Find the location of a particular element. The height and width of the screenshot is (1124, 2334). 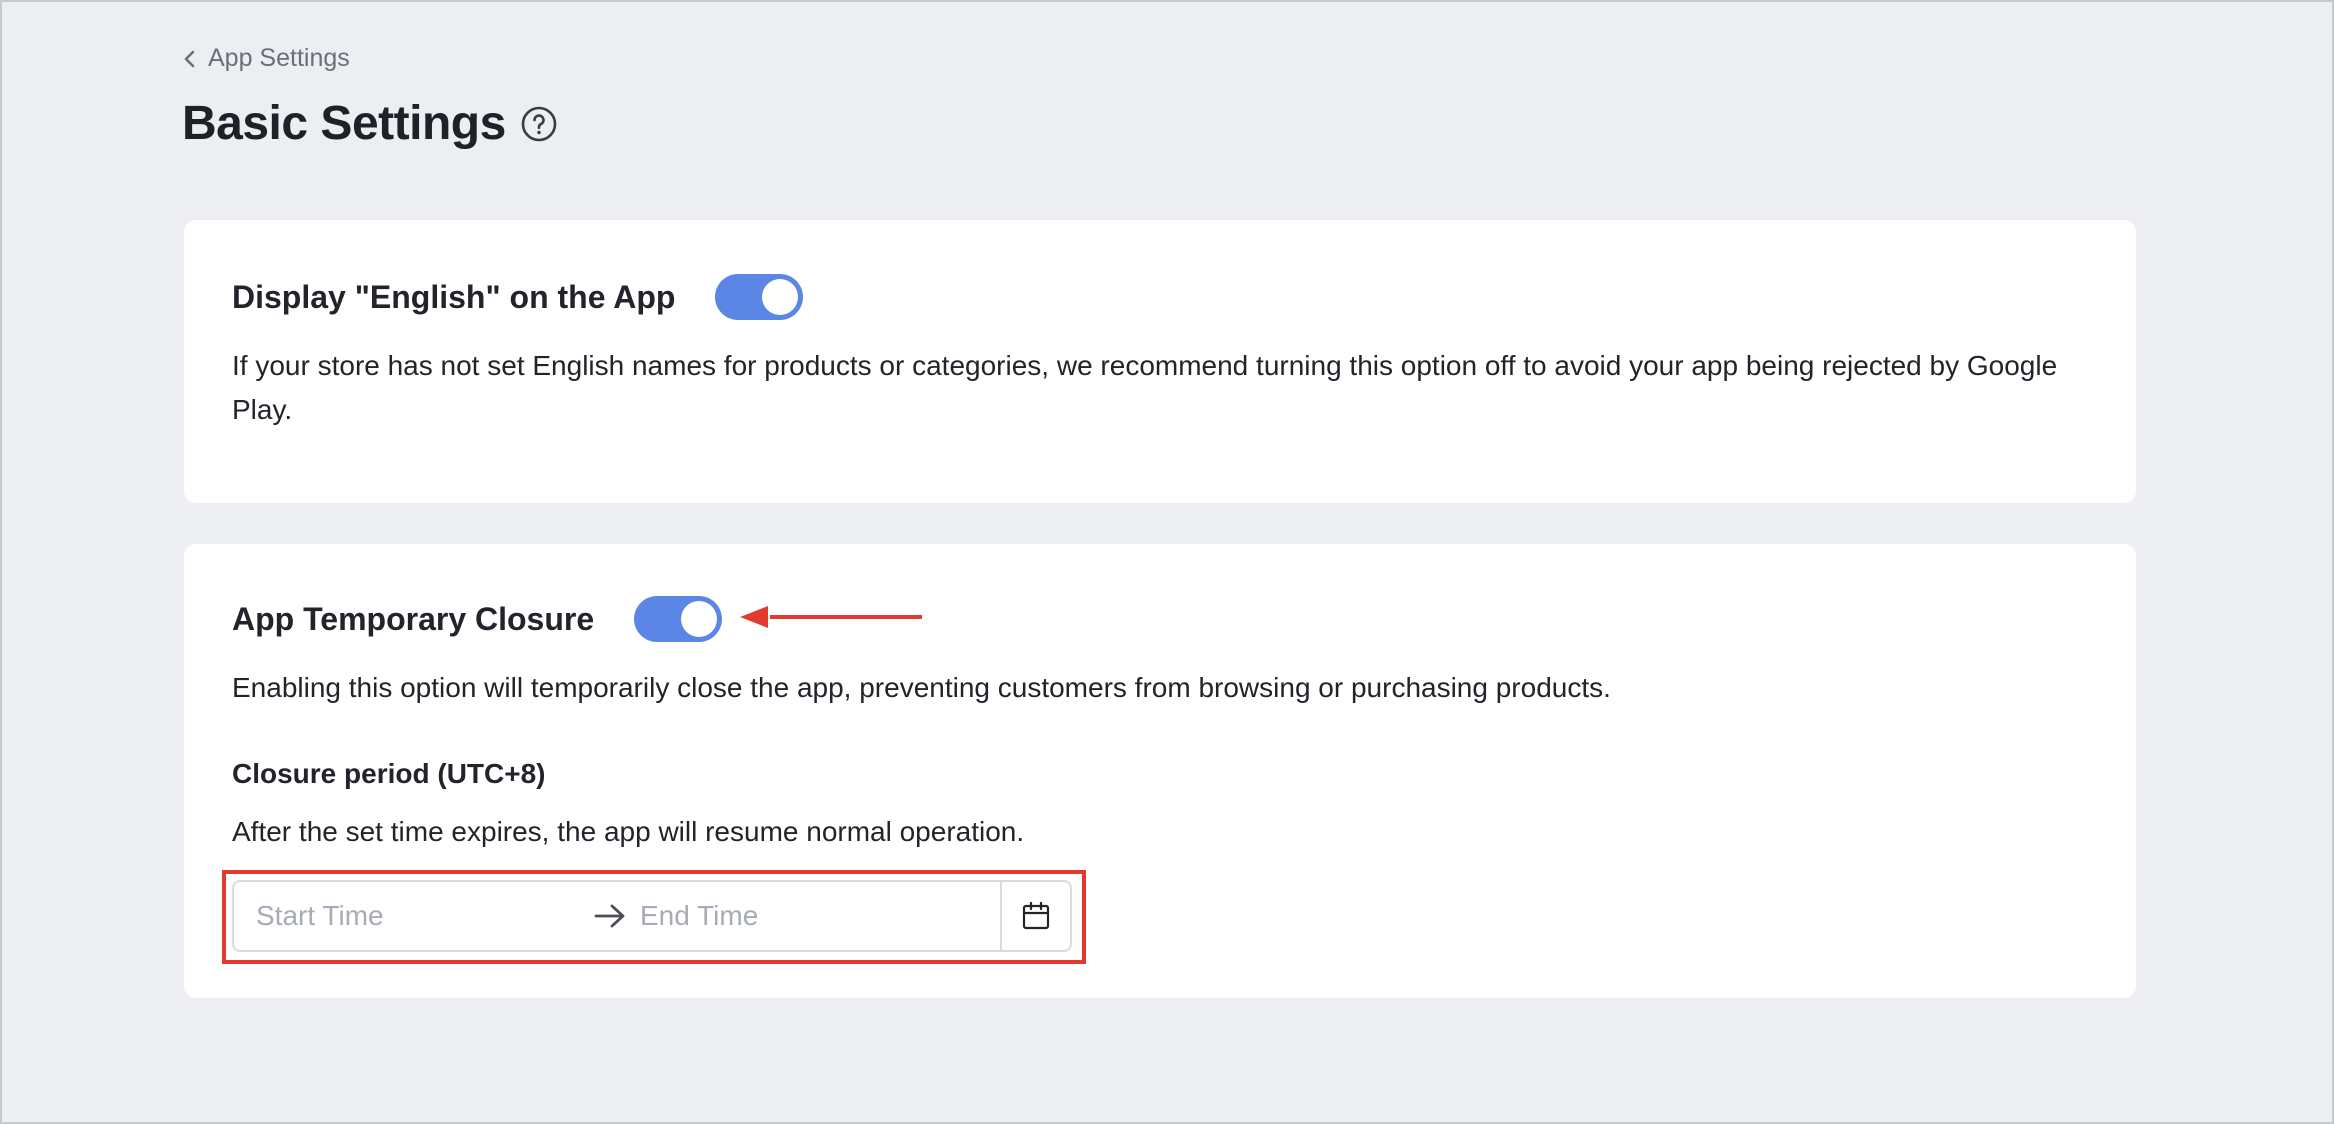

calendar-button is located at coordinates (1035, 916).